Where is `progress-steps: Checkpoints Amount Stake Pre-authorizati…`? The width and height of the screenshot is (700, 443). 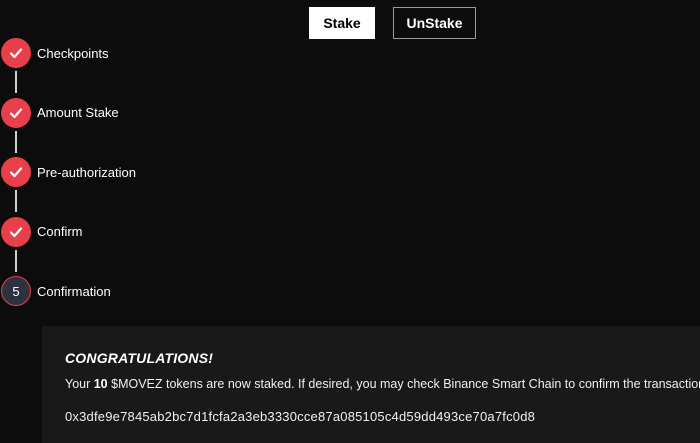
progress-steps: Checkpoints Amount Stake Pre-authorizati… is located at coordinates (68, 172).